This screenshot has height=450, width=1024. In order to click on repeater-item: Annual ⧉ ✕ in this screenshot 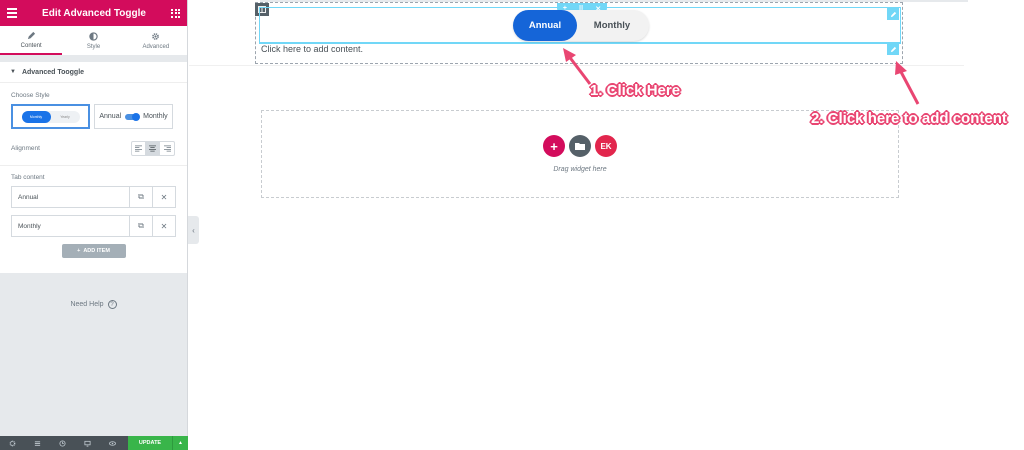, I will do `click(93, 197)`.